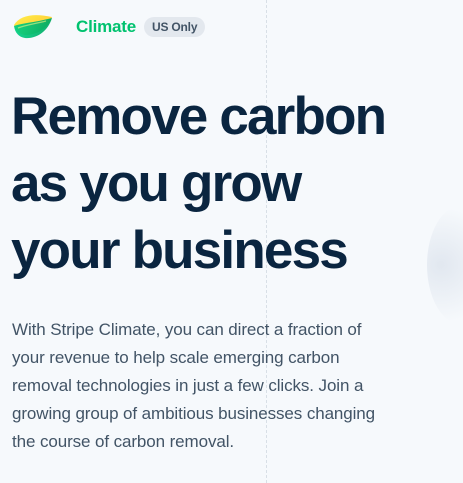  Describe the element at coordinates (123, 441) in the screenshot. I see `hero-description-line: the course of carbon removal.` at that location.